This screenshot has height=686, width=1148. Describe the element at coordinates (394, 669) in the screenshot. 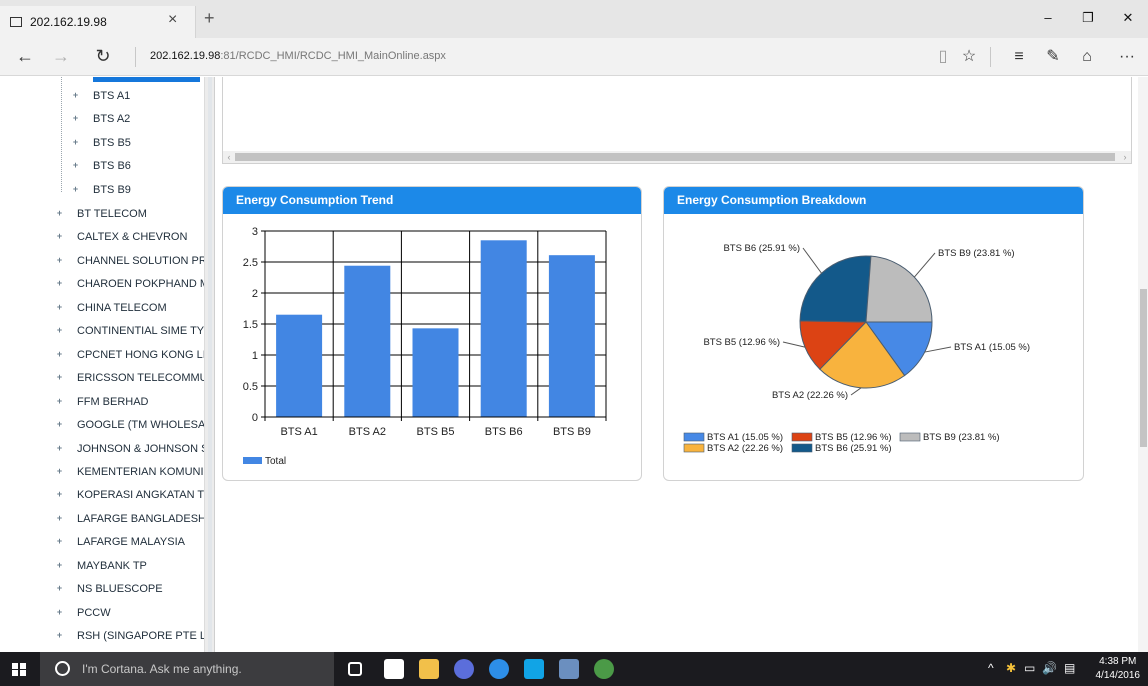

I see `store-icon` at that location.